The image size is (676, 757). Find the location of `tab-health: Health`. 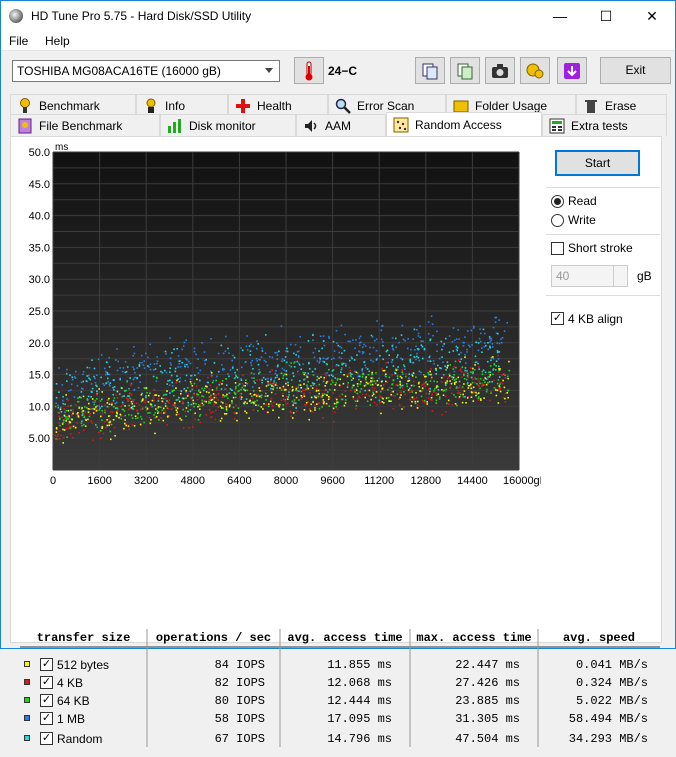

tab-health: Health is located at coordinates (278, 105).